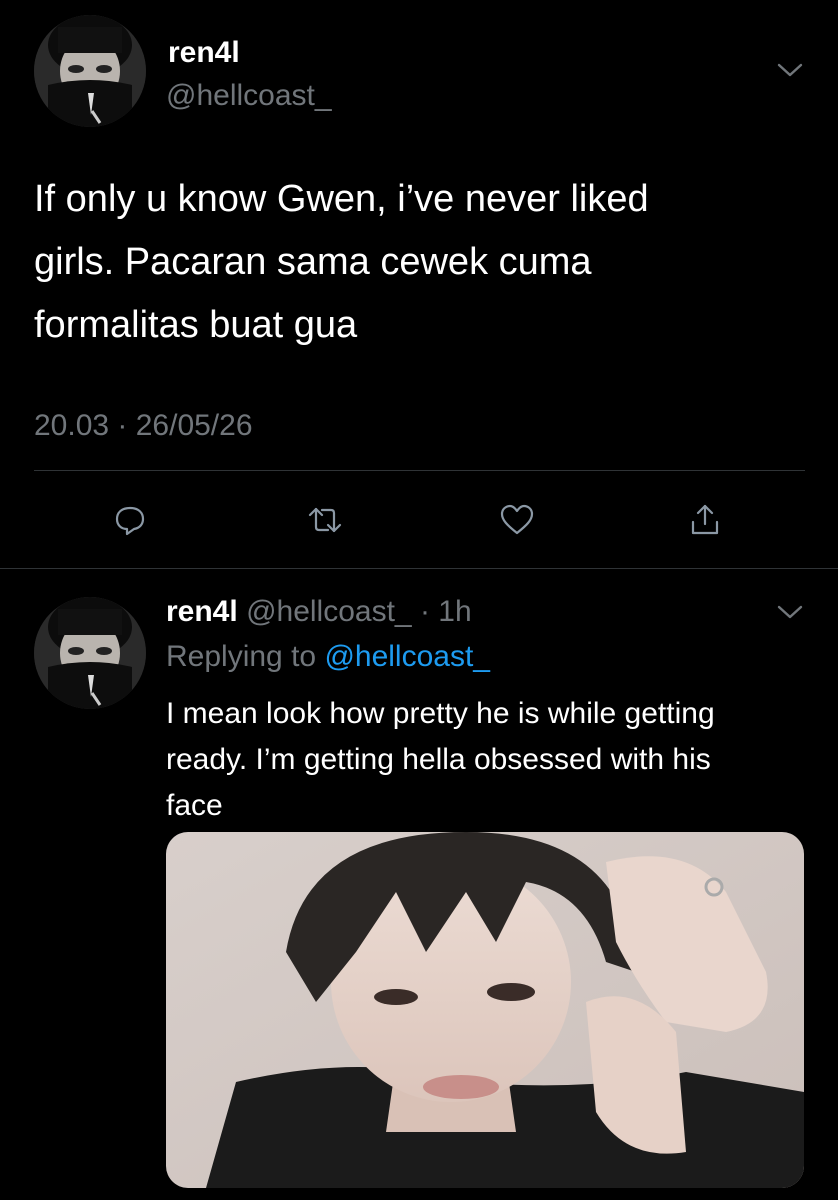  What do you see at coordinates (196, 325) in the screenshot?
I see `tweet-text-line: formalitas buat gua` at bounding box center [196, 325].